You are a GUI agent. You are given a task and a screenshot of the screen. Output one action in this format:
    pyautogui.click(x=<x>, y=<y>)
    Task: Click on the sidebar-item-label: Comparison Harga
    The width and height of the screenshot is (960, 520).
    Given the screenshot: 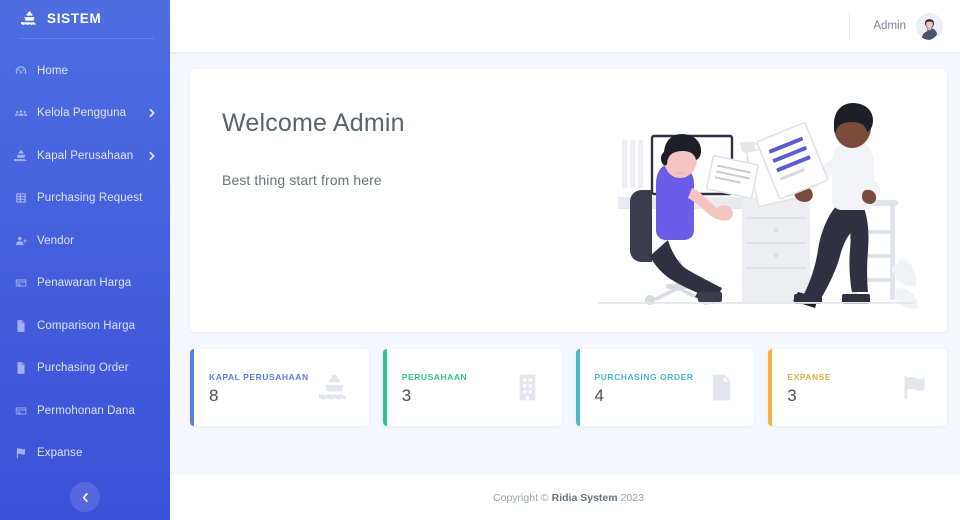 What is the action you would take?
    pyautogui.click(x=86, y=325)
    